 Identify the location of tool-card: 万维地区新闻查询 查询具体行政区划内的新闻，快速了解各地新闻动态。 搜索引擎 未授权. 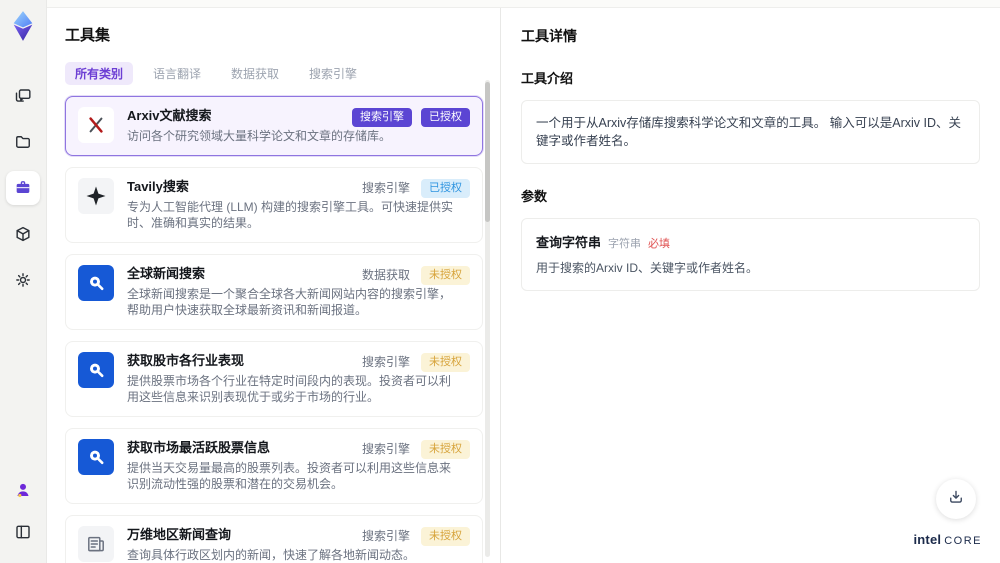
(274, 538).